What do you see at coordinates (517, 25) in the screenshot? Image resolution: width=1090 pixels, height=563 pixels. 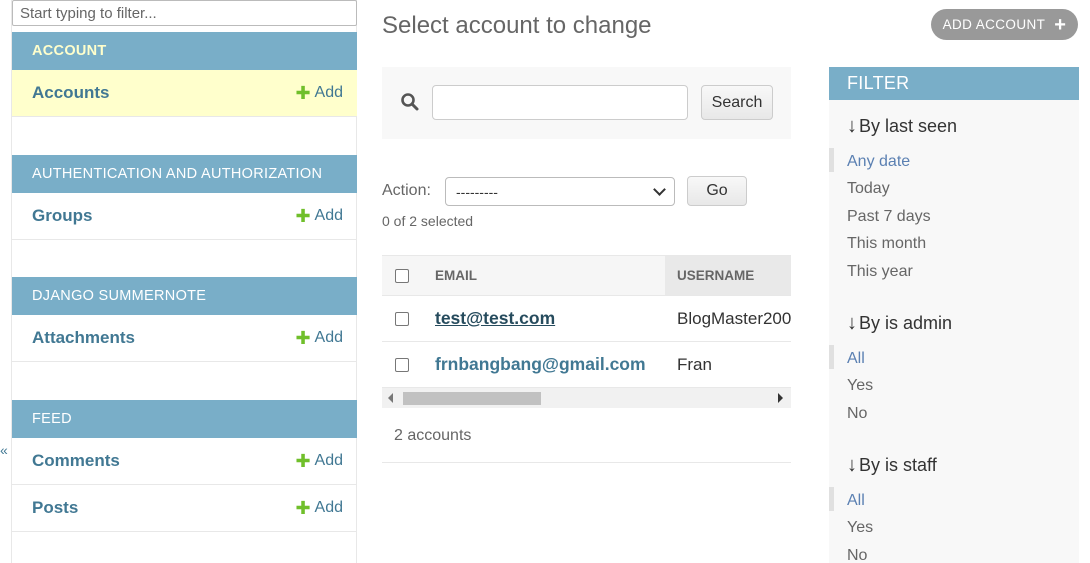 I see `page-title: Select account to change` at bounding box center [517, 25].